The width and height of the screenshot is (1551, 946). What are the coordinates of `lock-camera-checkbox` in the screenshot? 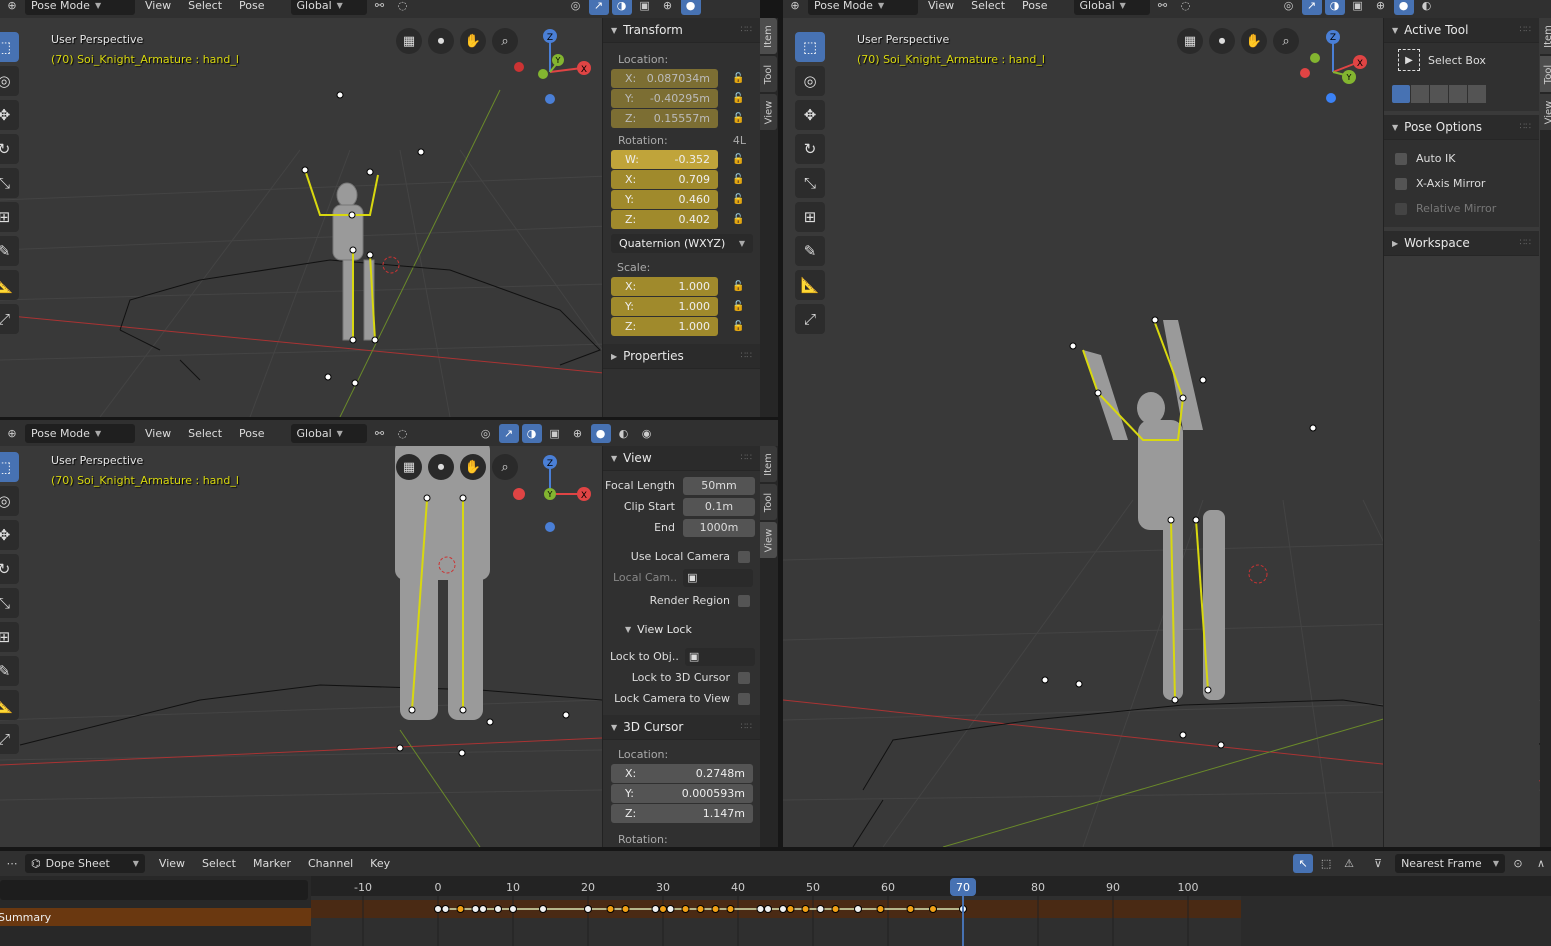 It's located at (744, 698).